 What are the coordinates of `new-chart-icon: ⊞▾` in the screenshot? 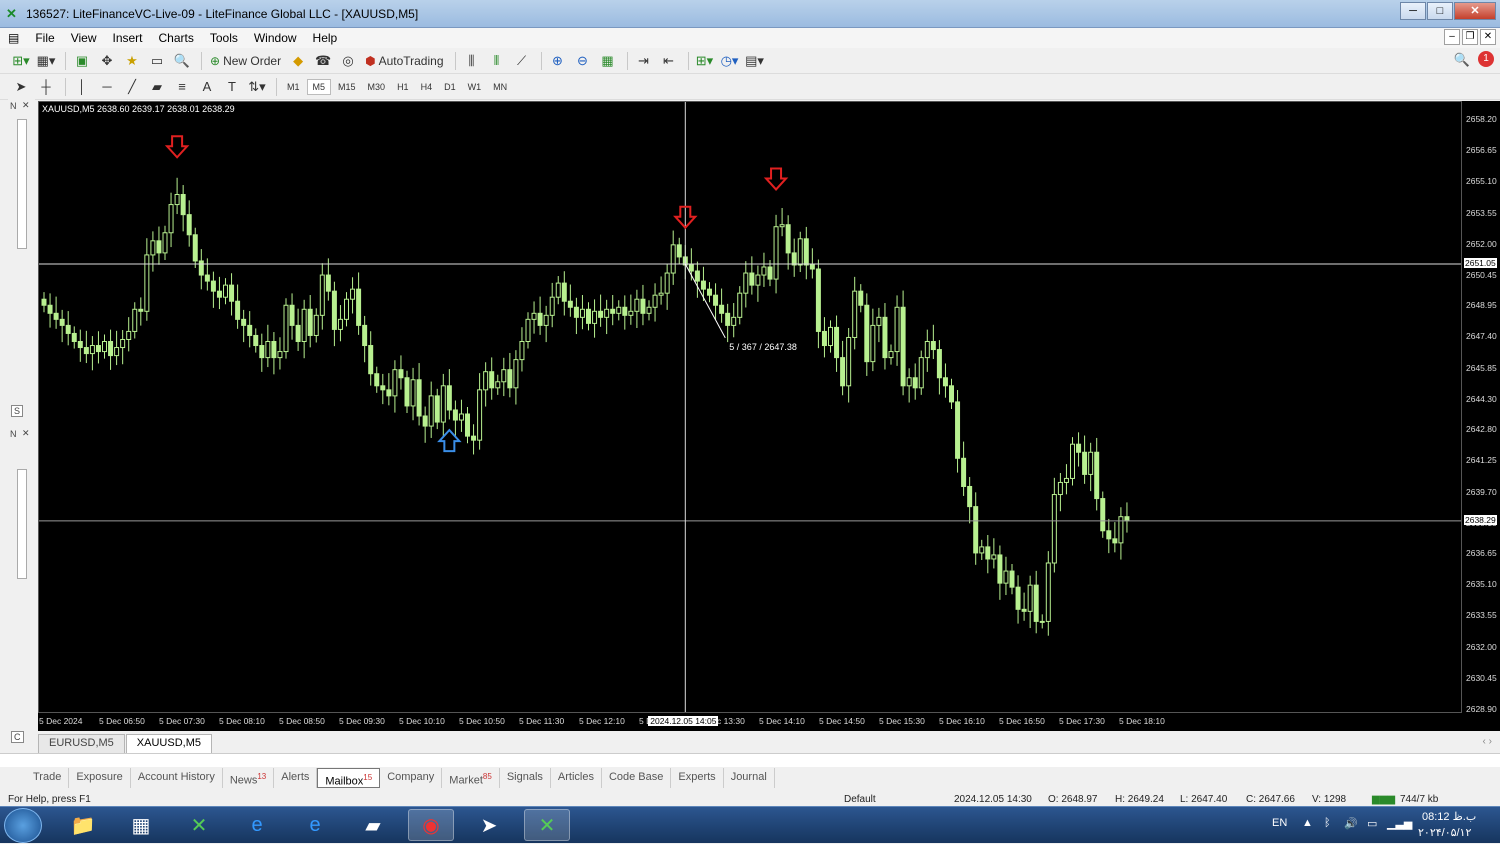 It's located at (21, 61).